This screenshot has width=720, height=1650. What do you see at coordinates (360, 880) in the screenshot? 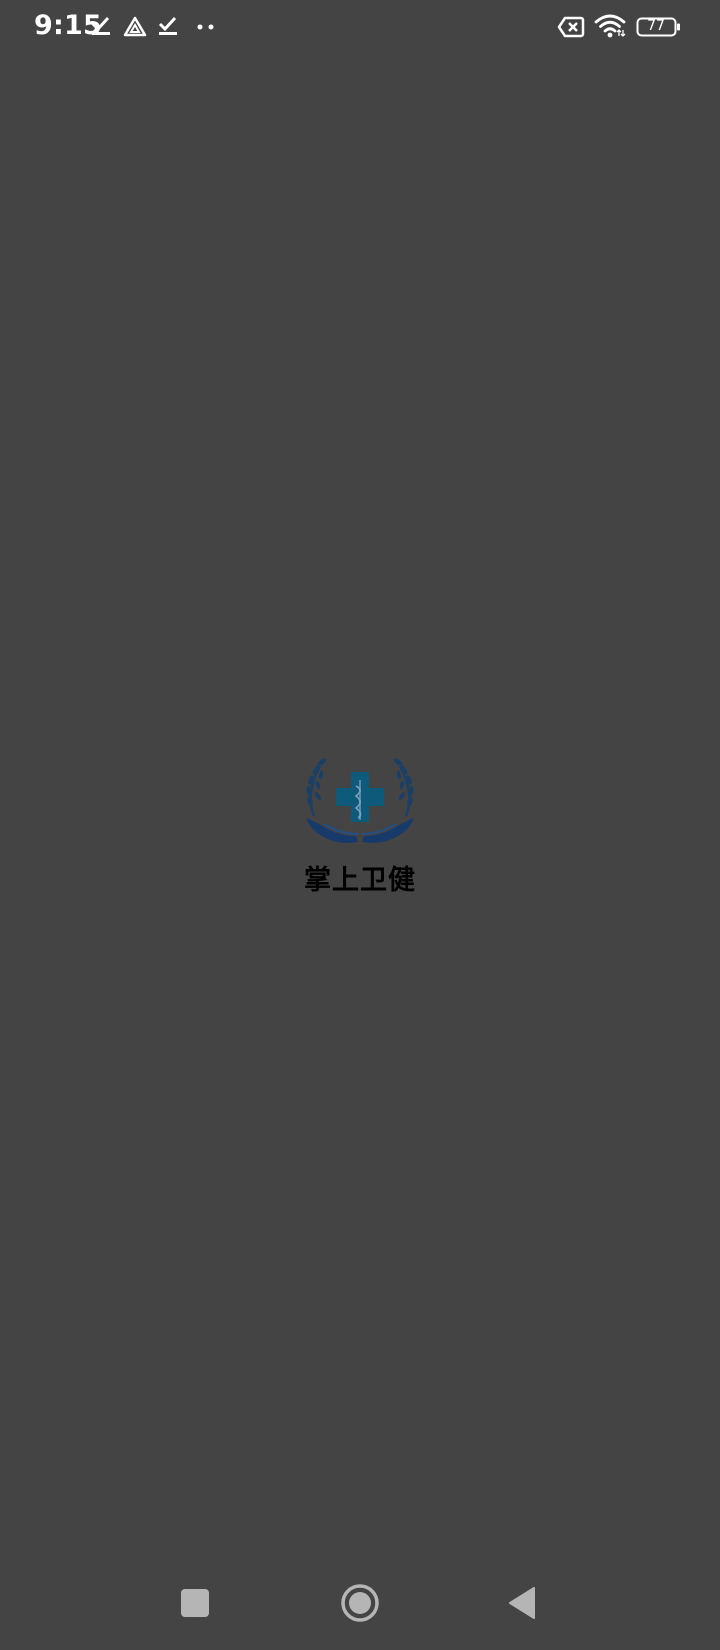
I see `app-name: 掌上卫健` at bounding box center [360, 880].